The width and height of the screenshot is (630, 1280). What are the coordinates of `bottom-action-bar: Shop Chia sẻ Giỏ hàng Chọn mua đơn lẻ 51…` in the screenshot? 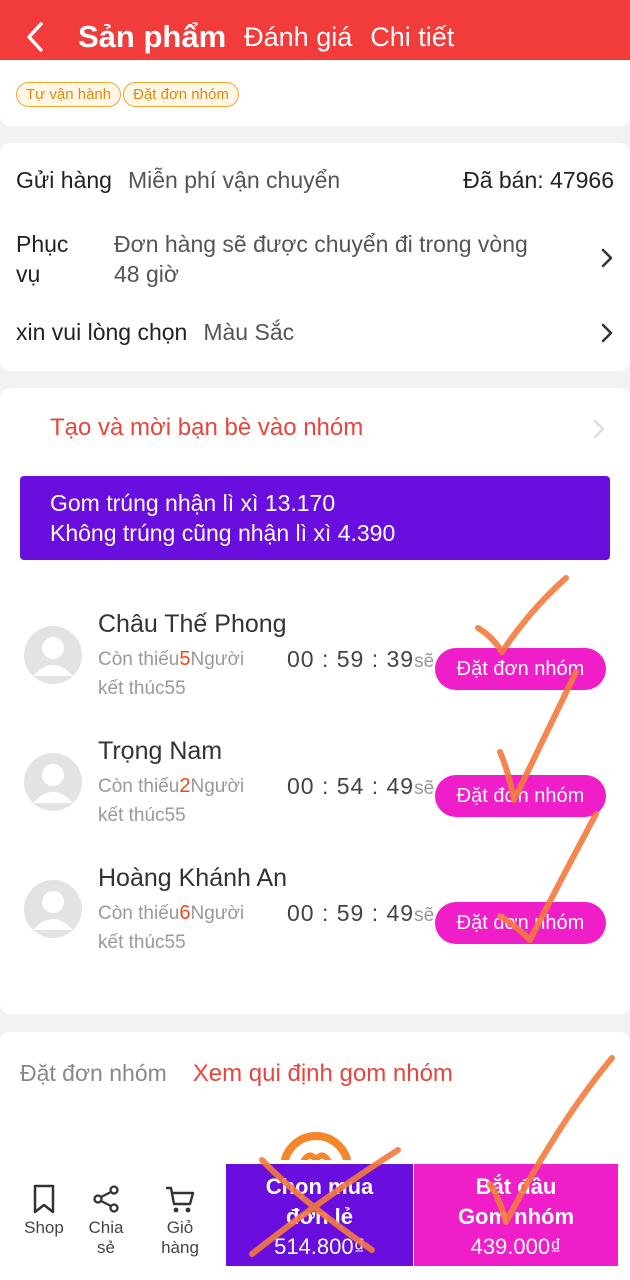 It's located at (315, 1220).